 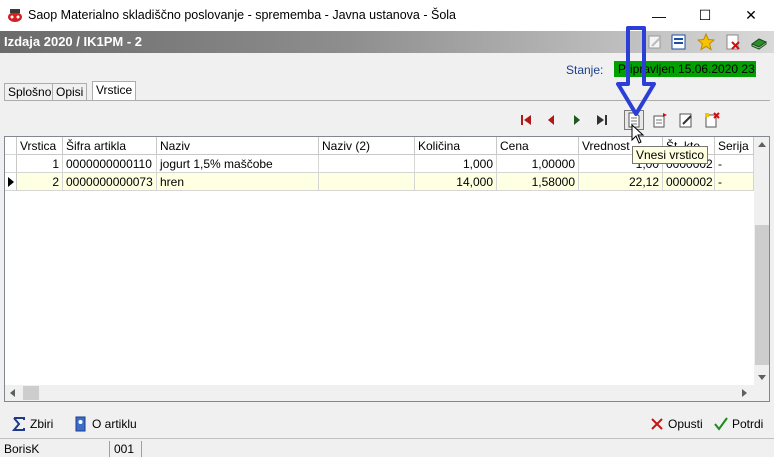 I want to click on column-header-serija: Serija, so click(x=734, y=146).